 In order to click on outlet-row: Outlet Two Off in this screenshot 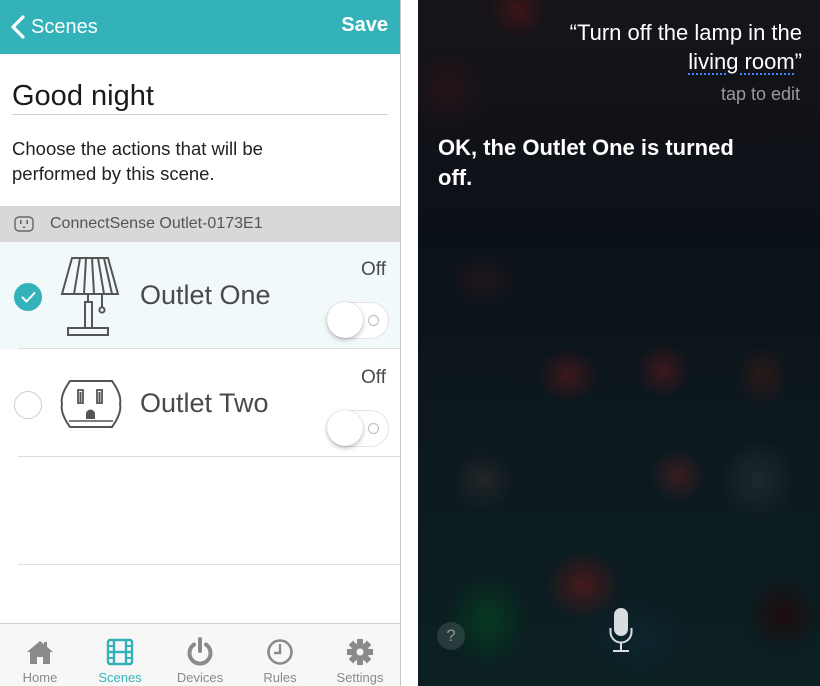, I will do `click(200, 403)`.